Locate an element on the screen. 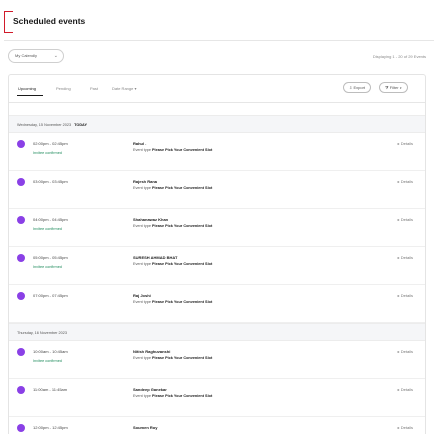 This screenshot has width=434, height=434. event-time: 03:00pm - 03:45pm is located at coordinates (50, 181).